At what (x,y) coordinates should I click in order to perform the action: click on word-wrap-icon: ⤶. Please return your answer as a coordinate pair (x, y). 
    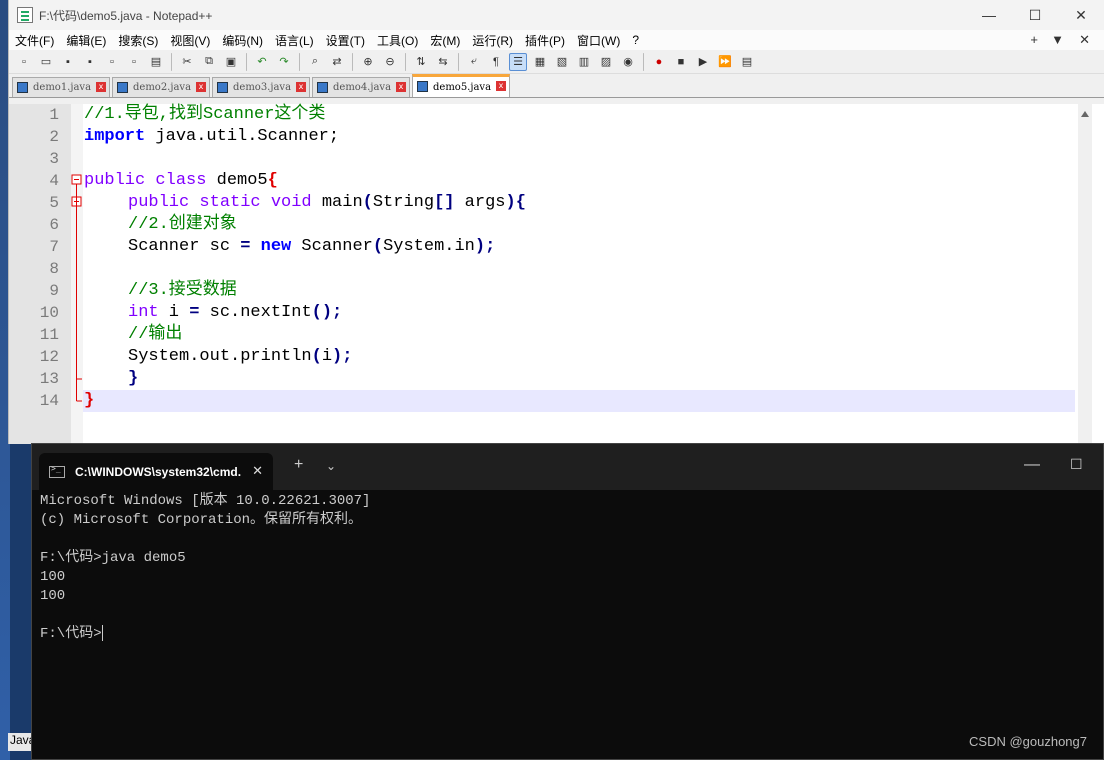
    Looking at the image, I should click on (474, 62).